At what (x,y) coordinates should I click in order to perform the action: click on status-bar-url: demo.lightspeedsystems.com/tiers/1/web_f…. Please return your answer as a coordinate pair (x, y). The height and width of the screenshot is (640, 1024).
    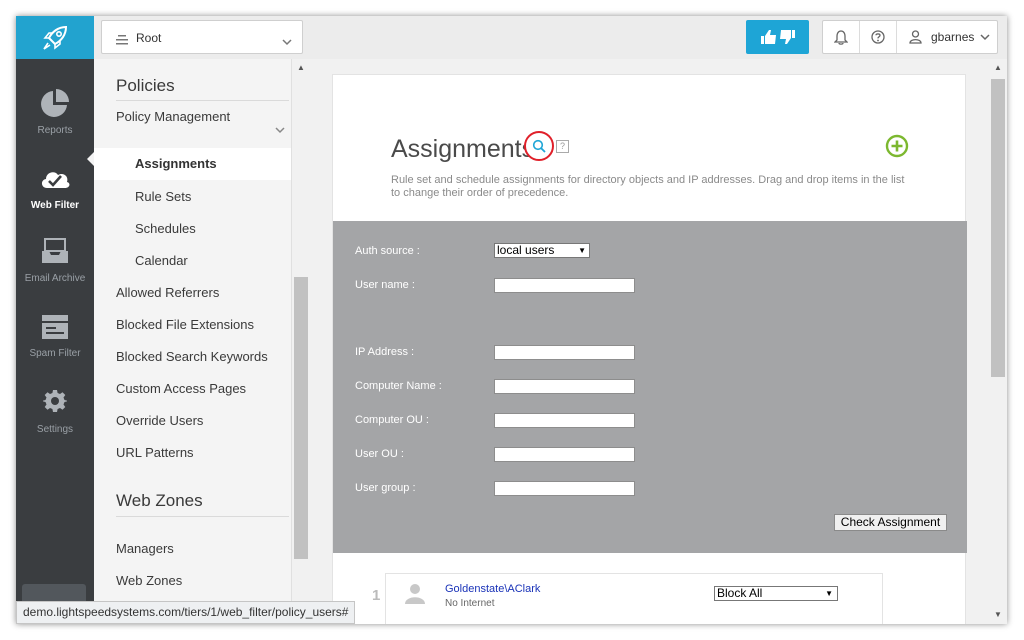
    Looking at the image, I should click on (186, 612).